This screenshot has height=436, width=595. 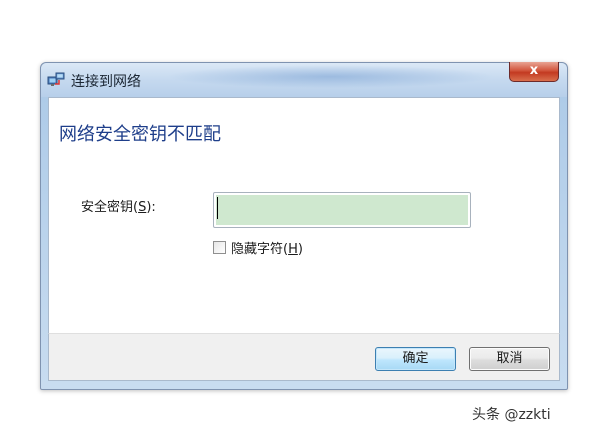 What do you see at coordinates (217, 208) in the screenshot?
I see `text-caret` at bounding box center [217, 208].